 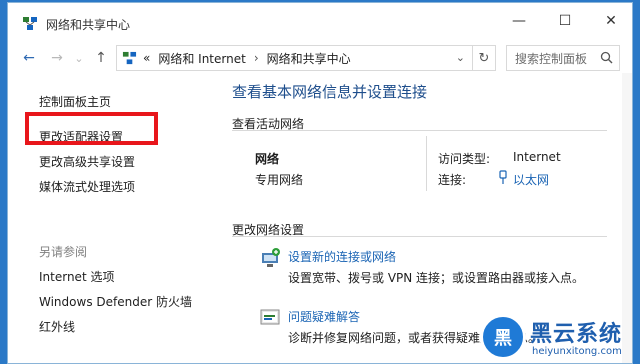 I want to click on close-icon: ✕, so click(x=611, y=21).